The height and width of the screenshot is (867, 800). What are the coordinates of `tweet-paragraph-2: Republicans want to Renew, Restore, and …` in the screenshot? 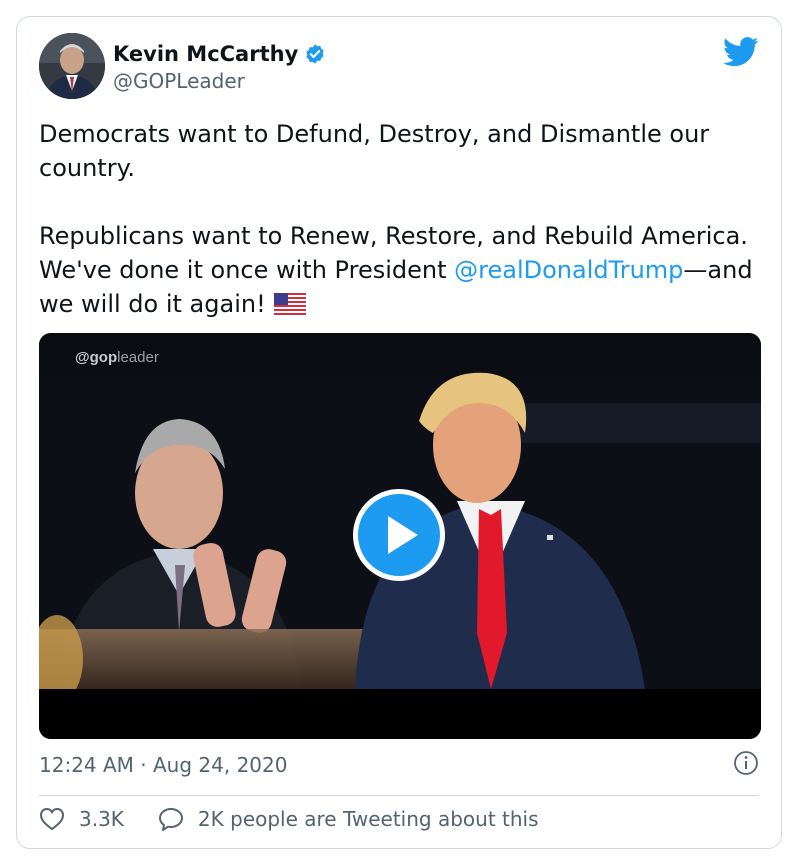 It's located at (399, 270).